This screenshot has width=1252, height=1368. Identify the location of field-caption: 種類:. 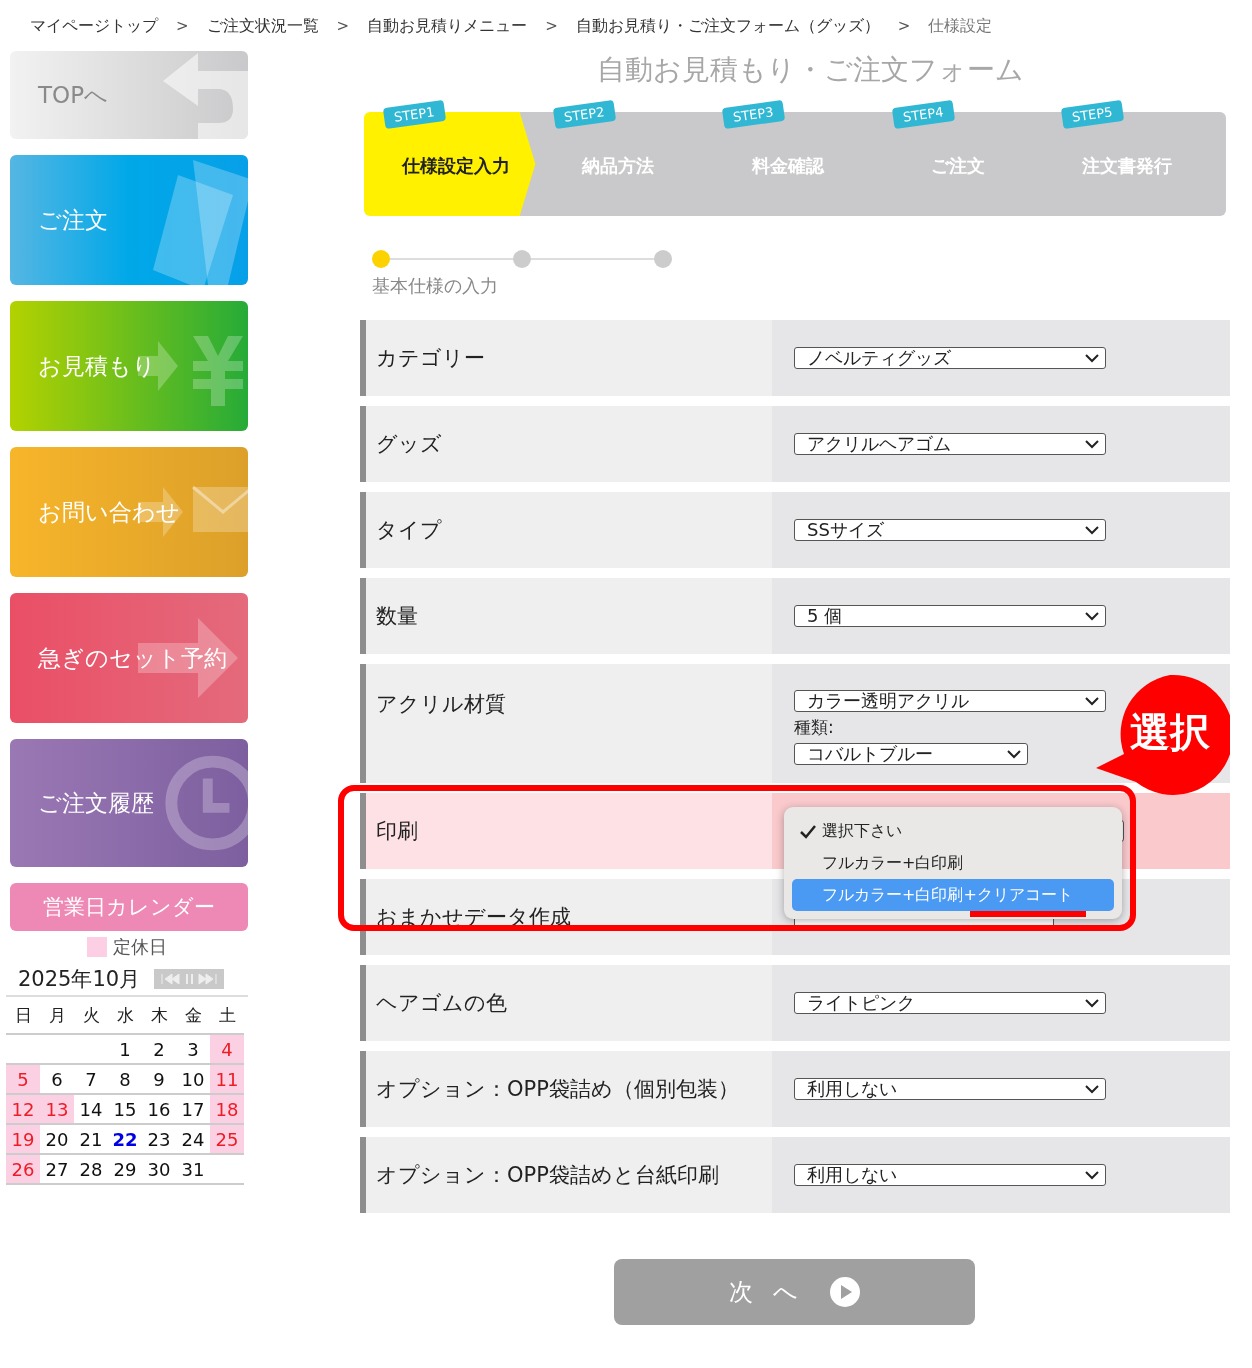
(814, 727).